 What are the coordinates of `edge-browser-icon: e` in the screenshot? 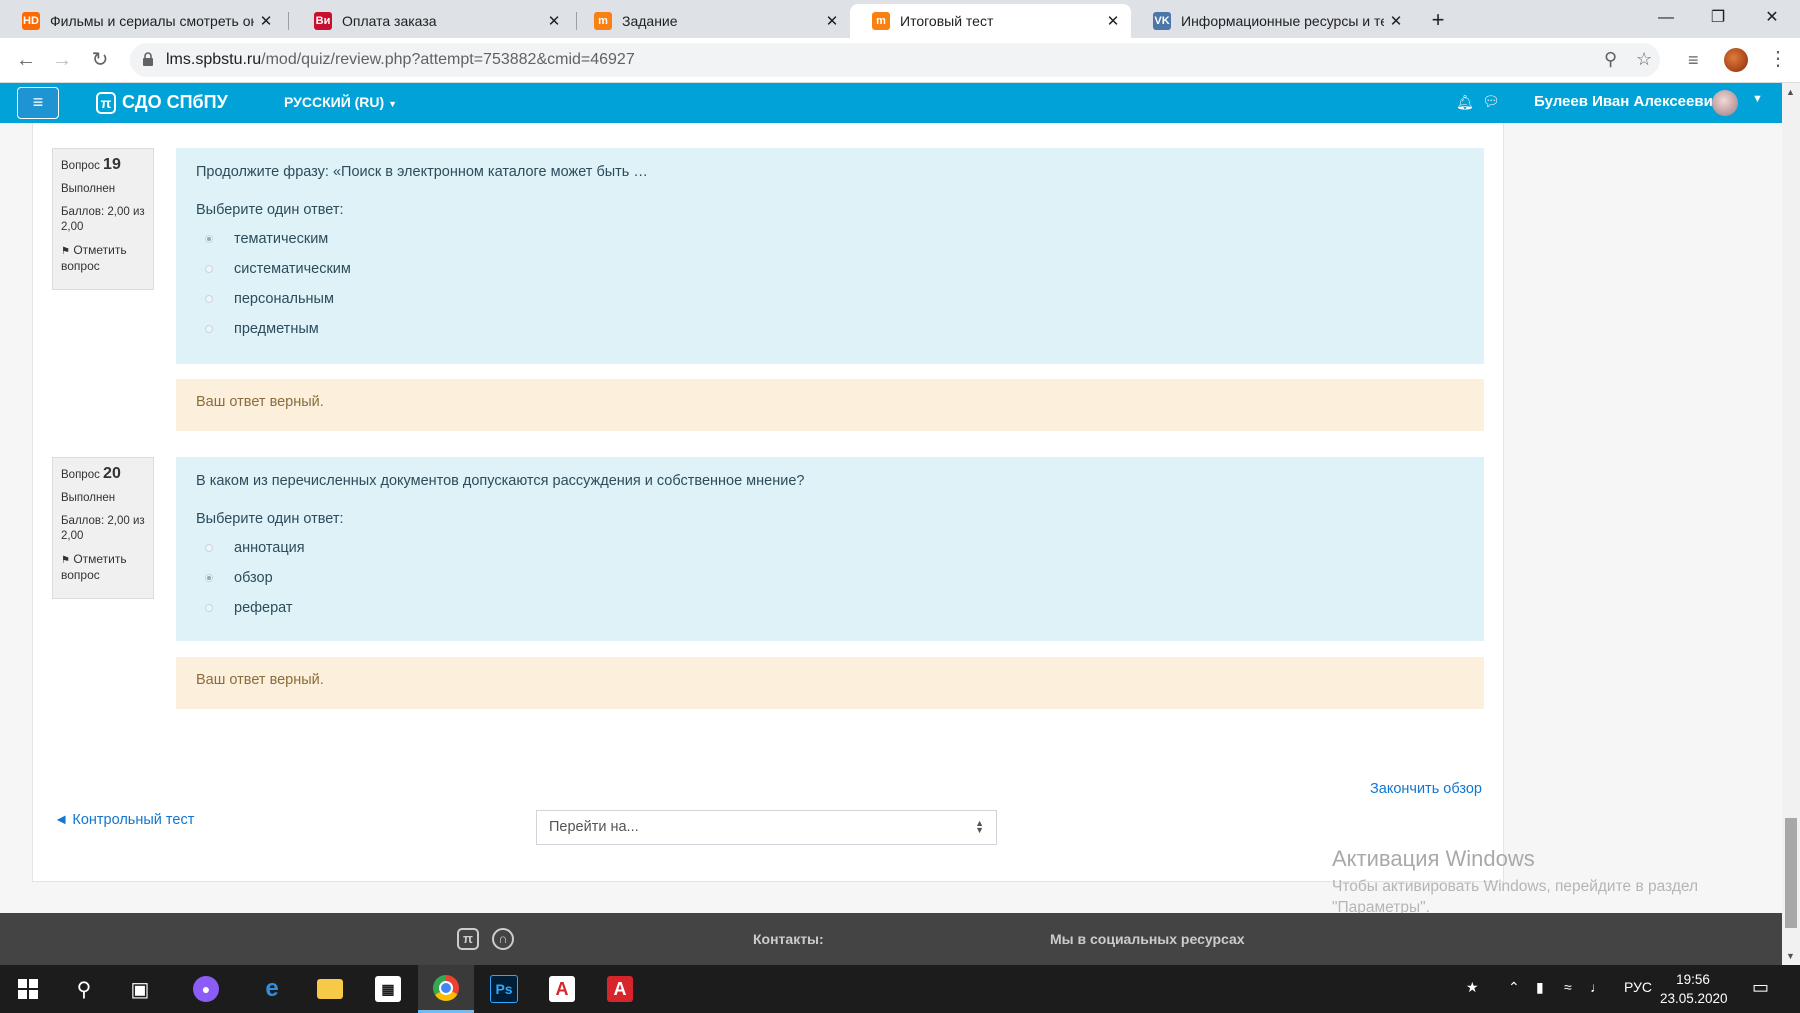 It's located at (272, 989).